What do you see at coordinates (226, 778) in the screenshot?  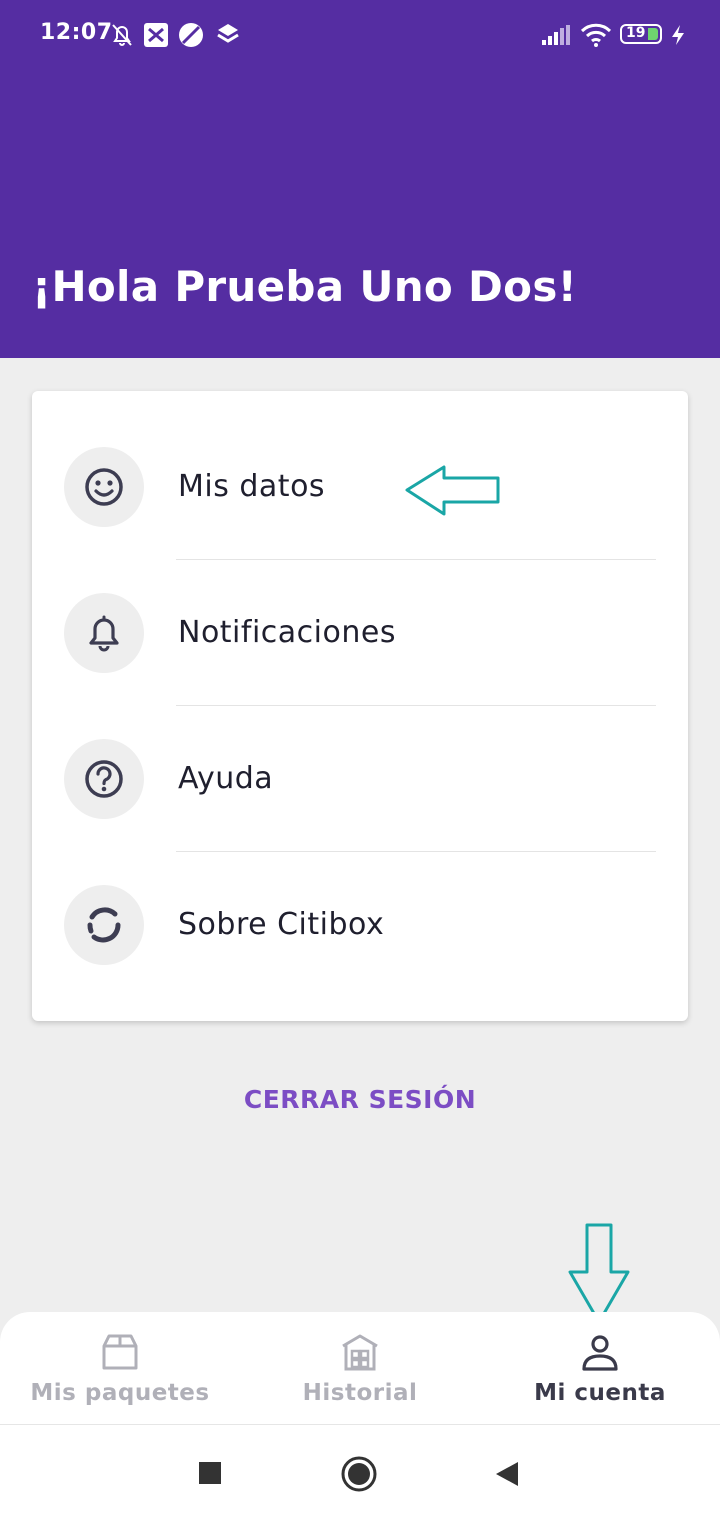 I see `menu-label: Ayuda` at bounding box center [226, 778].